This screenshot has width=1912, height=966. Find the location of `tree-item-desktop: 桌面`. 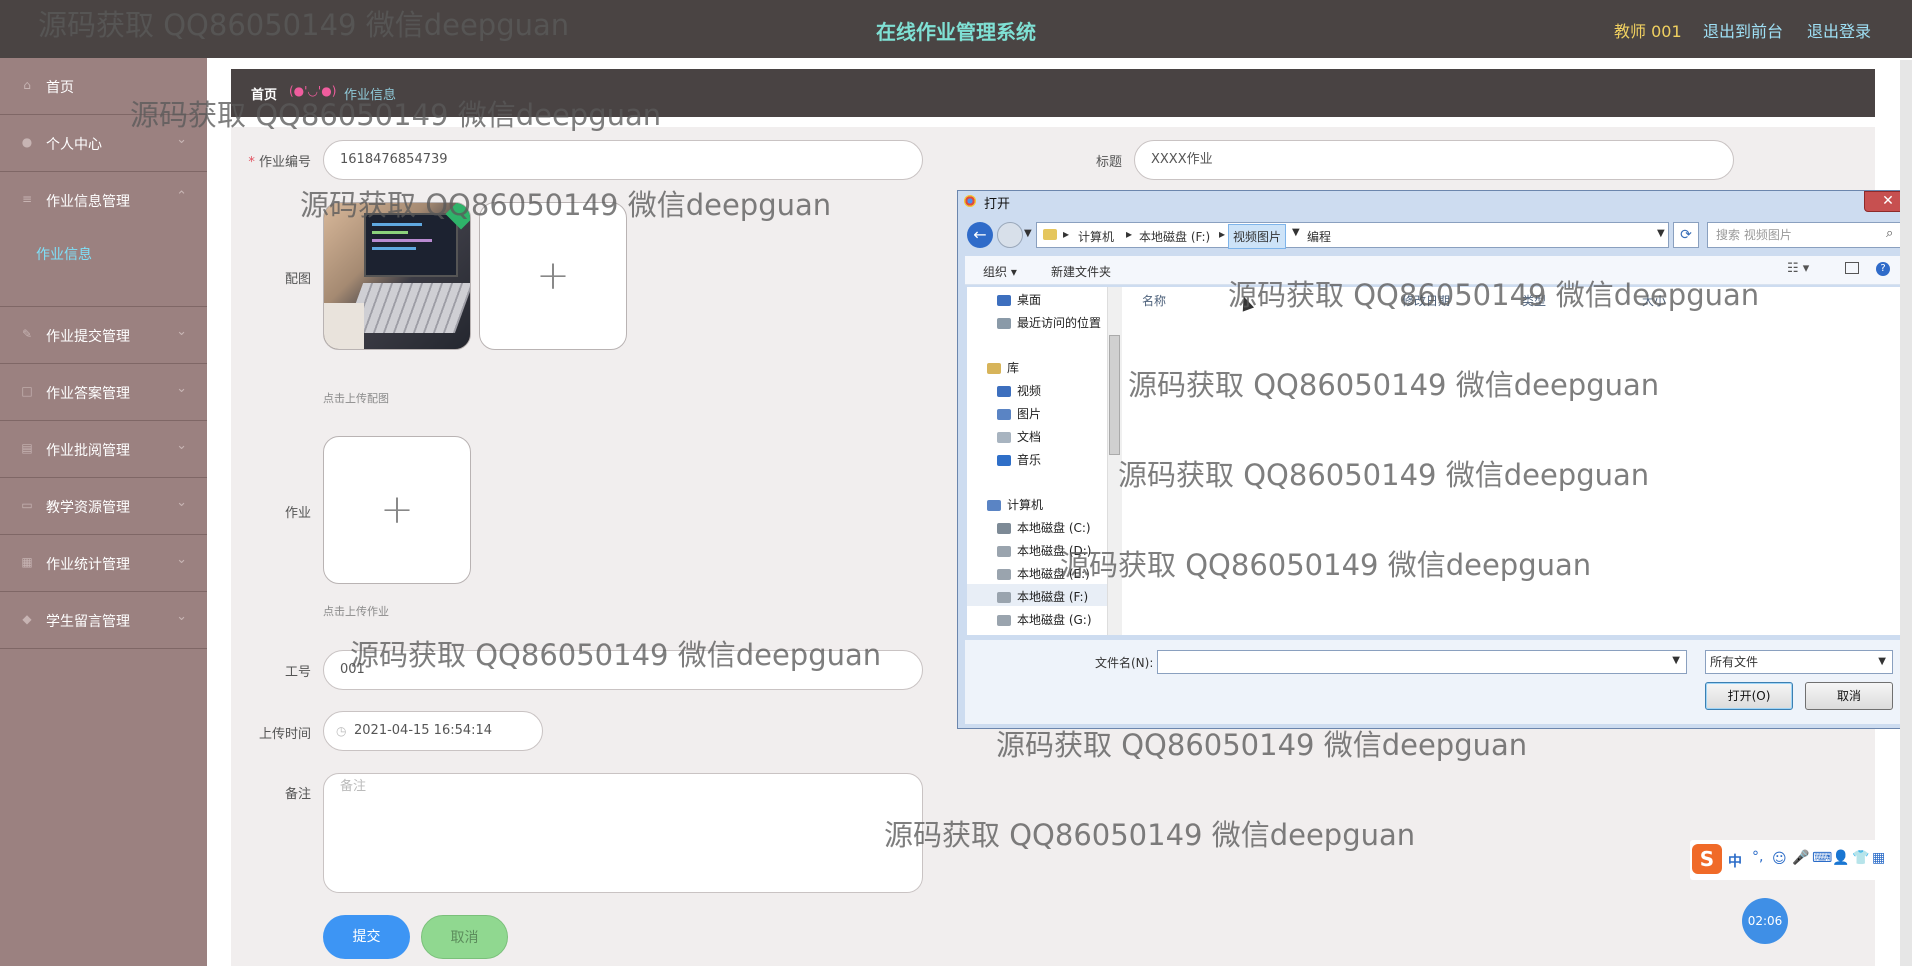

tree-item-desktop: 桌面 is located at coordinates (1019, 299).